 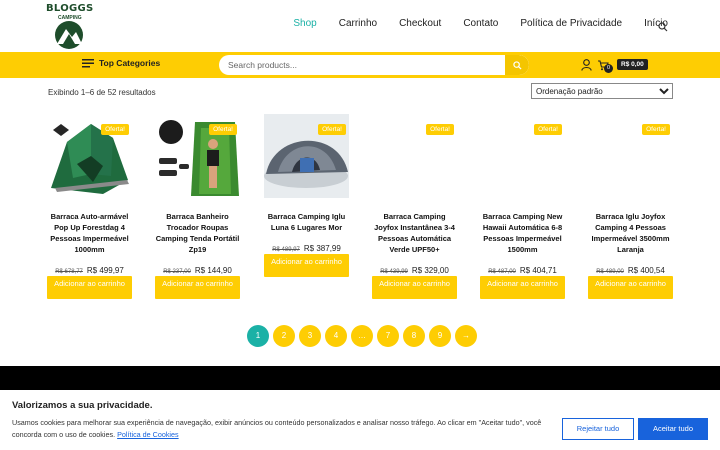 I want to click on old-price: R$ 678,77, so click(x=69, y=272).